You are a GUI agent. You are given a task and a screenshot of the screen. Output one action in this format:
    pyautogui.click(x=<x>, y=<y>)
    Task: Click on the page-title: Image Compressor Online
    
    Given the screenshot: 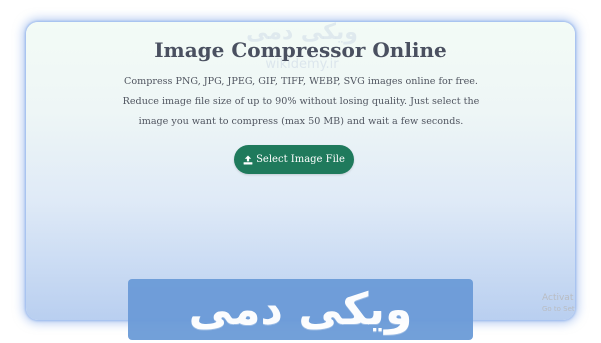 What is the action you would take?
    pyautogui.click(x=300, y=50)
    